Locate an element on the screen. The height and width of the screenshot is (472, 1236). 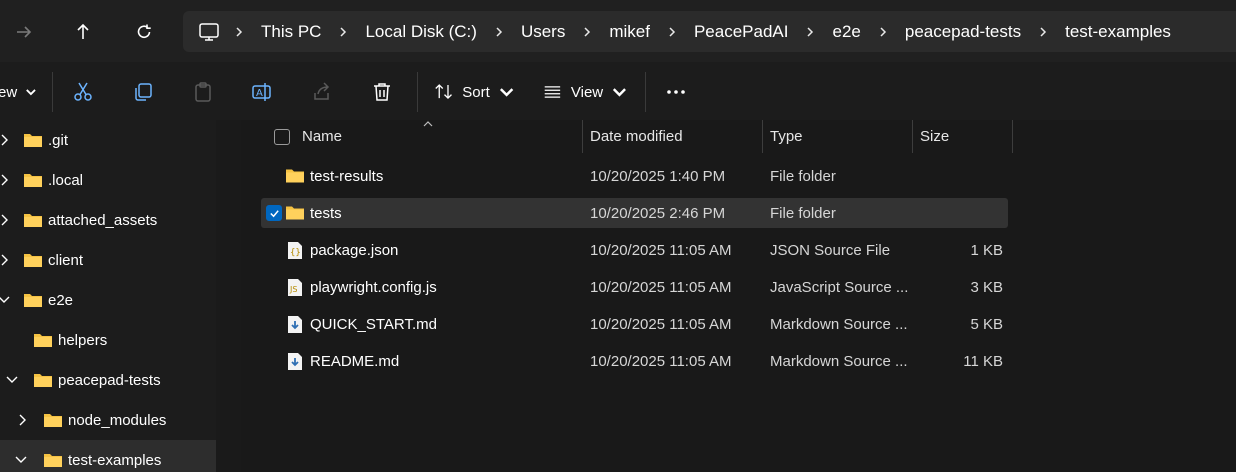
column-header-date-modified: Date modified is located at coordinates (676, 136).